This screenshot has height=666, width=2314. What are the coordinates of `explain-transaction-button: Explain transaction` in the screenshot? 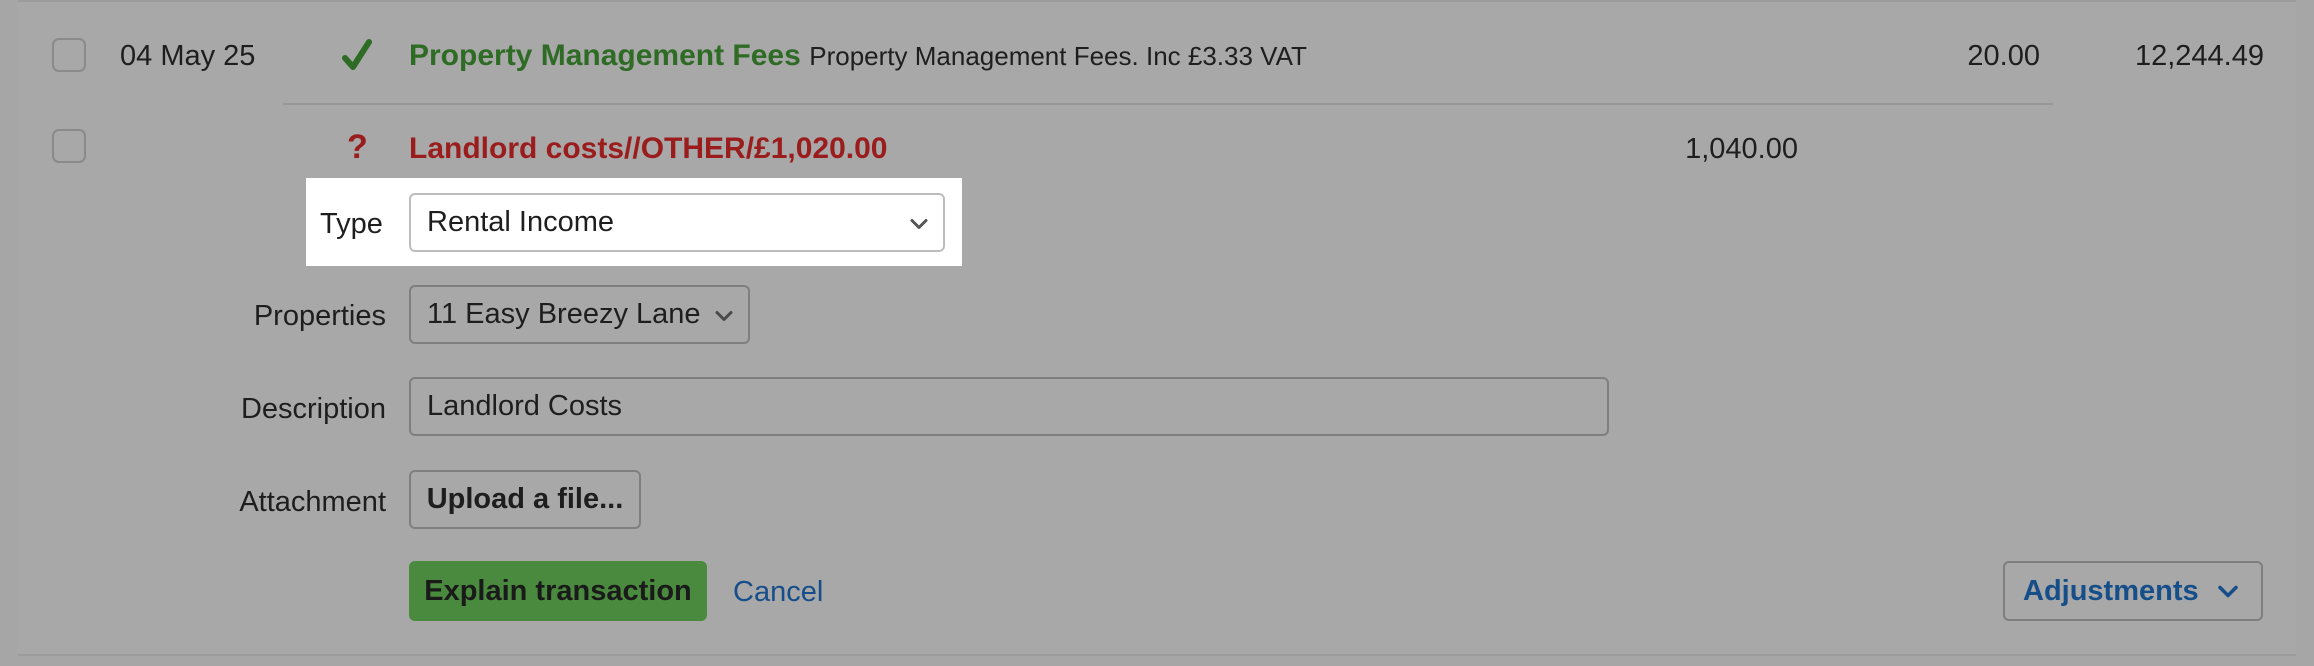 It's located at (558, 591).